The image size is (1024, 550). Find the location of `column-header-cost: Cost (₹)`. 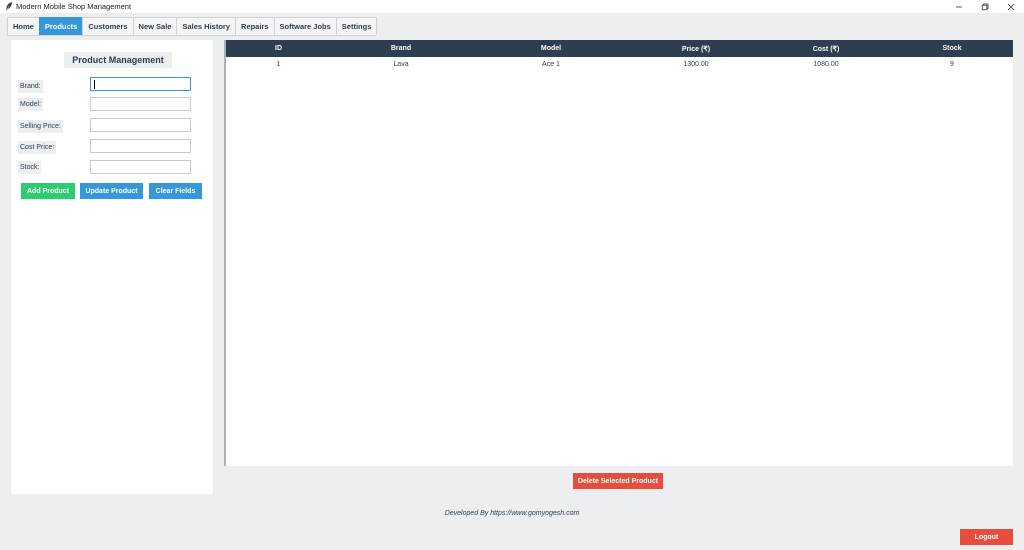

column-header-cost: Cost (₹) is located at coordinates (826, 48).